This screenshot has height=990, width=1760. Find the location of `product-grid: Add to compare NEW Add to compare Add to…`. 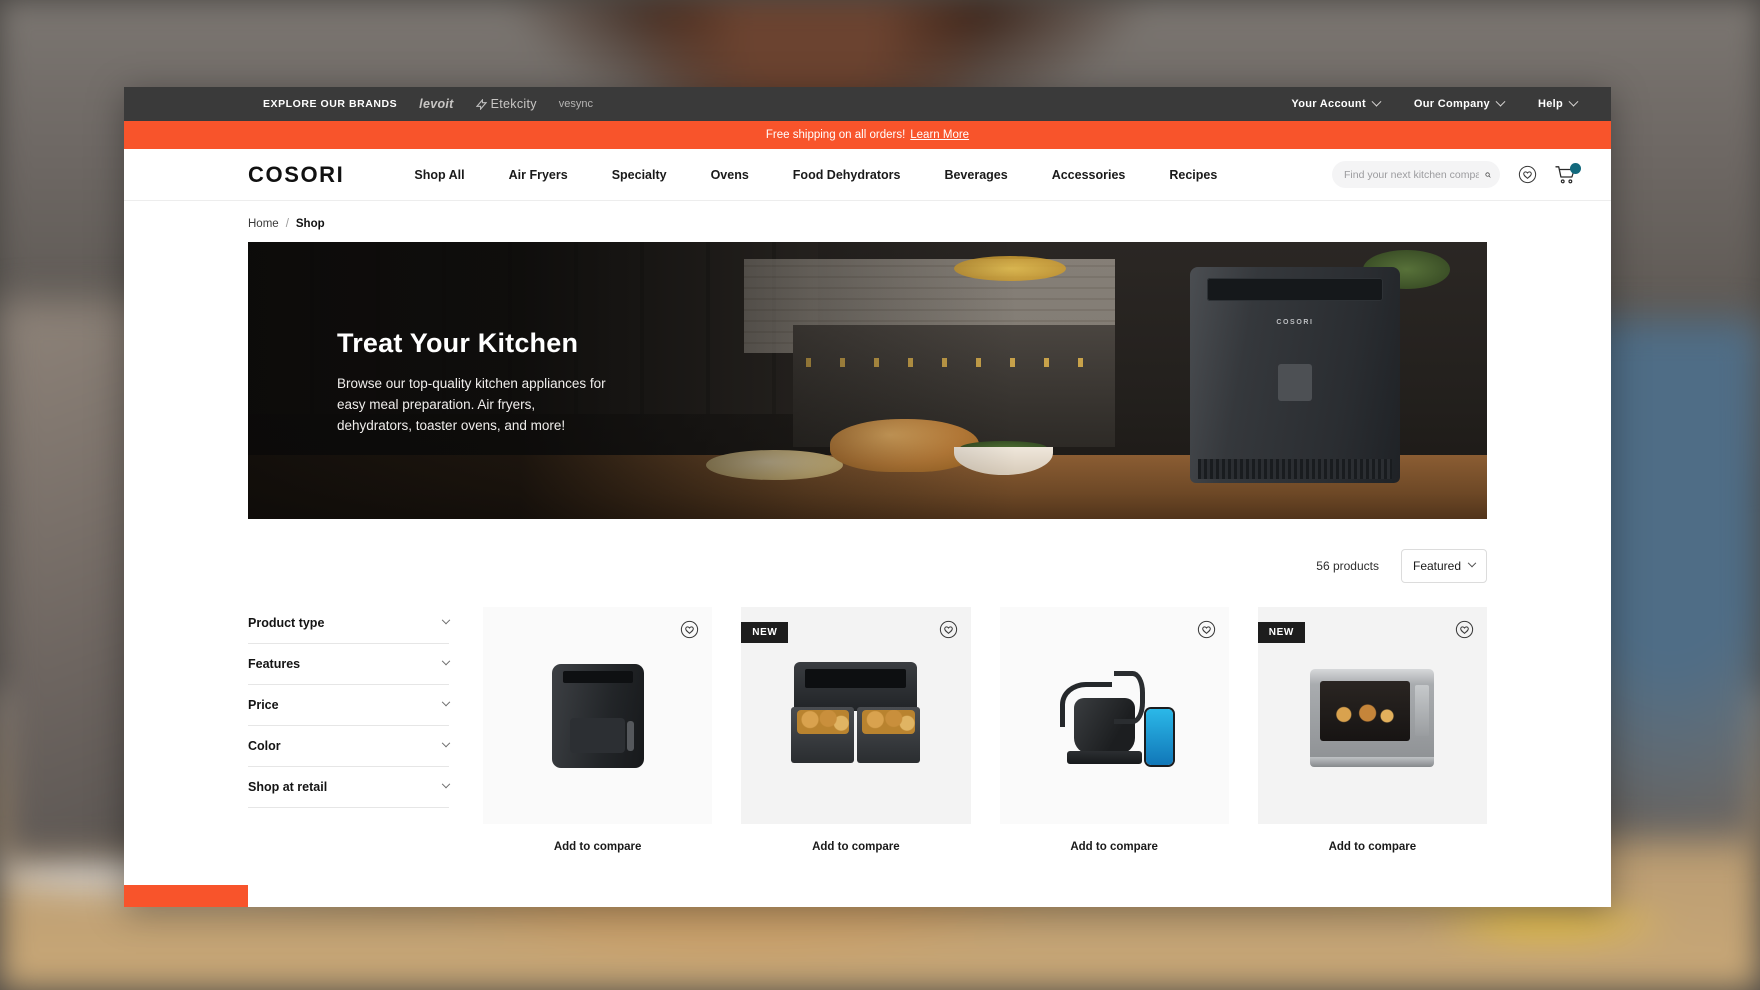

product-grid: Add to compare NEW Add to compare Add to… is located at coordinates (985, 731).